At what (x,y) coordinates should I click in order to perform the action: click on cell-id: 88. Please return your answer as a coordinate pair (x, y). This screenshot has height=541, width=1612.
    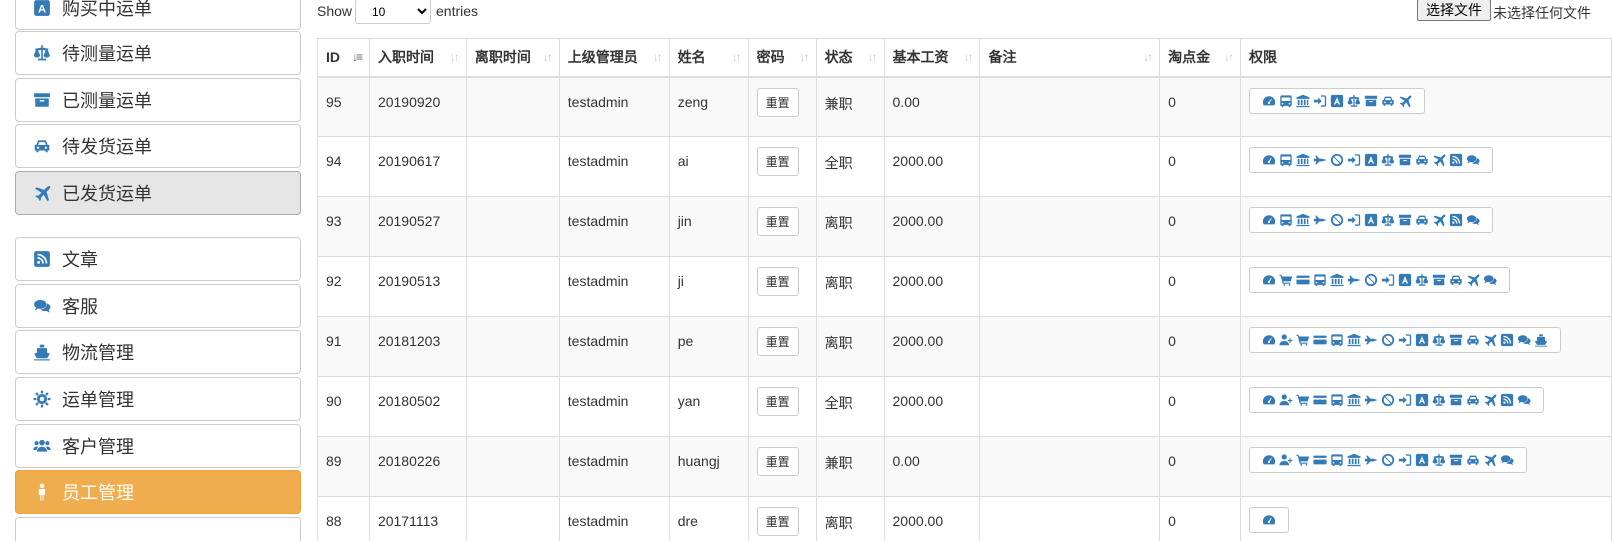
    Looking at the image, I should click on (343, 518).